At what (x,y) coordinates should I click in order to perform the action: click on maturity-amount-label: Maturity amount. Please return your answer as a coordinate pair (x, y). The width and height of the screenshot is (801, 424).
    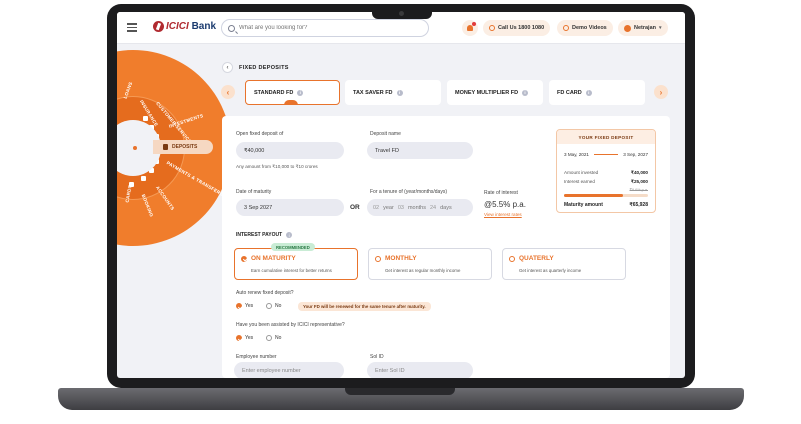
    Looking at the image, I should click on (583, 205).